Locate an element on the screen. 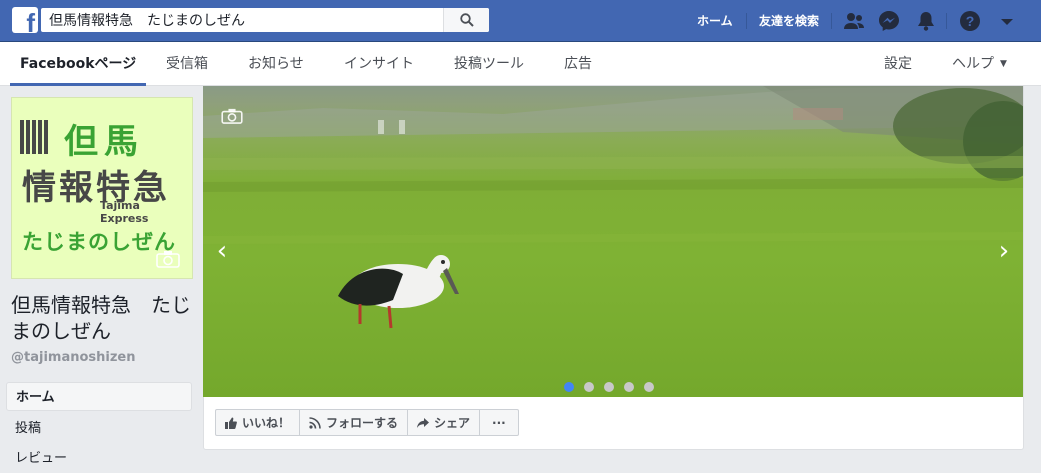 The width and height of the screenshot is (1041, 473). search-box is located at coordinates (265, 20).